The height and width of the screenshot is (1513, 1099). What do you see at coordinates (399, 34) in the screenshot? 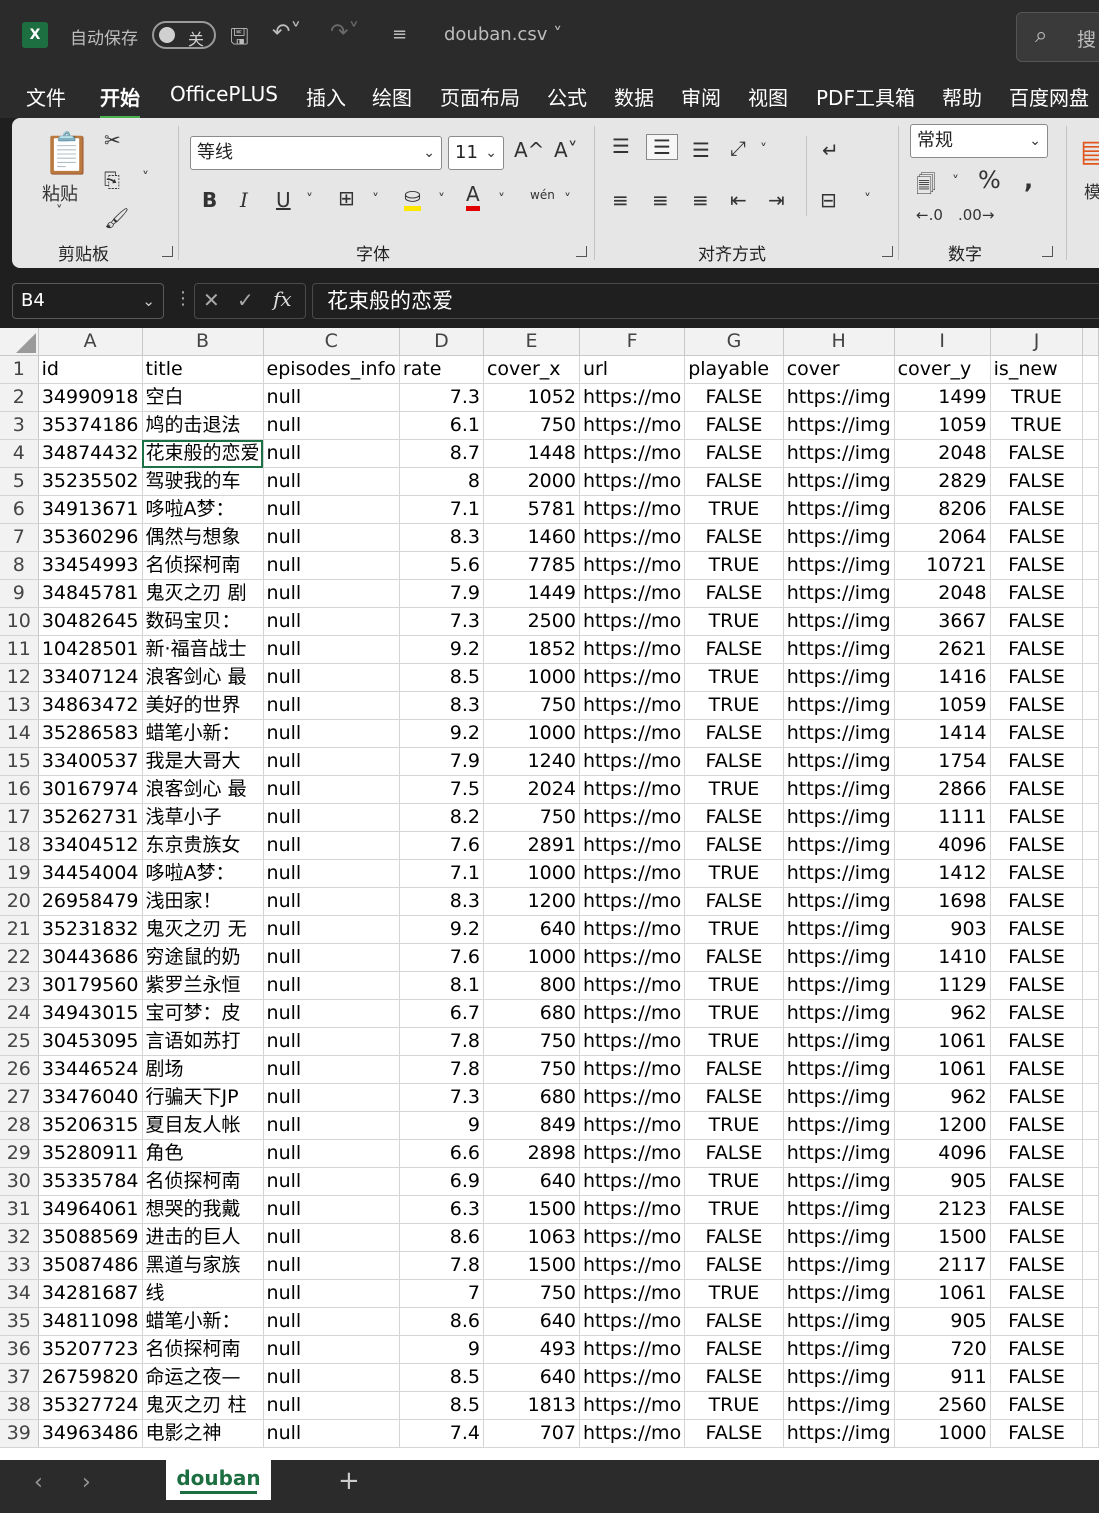
I see `customize-toolbar-icon: ≡` at bounding box center [399, 34].